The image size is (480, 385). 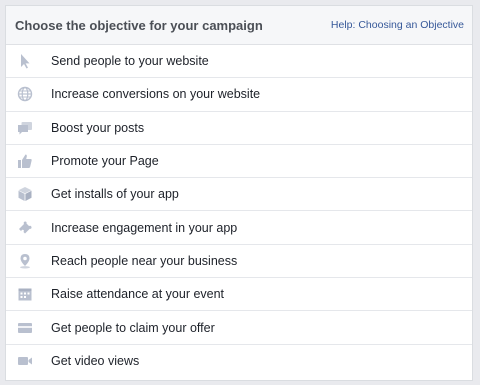 What do you see at coordinates (130, 61) in the screenshot?
I see `objective-label: Send people to your website` at bounding box center [130, 61].